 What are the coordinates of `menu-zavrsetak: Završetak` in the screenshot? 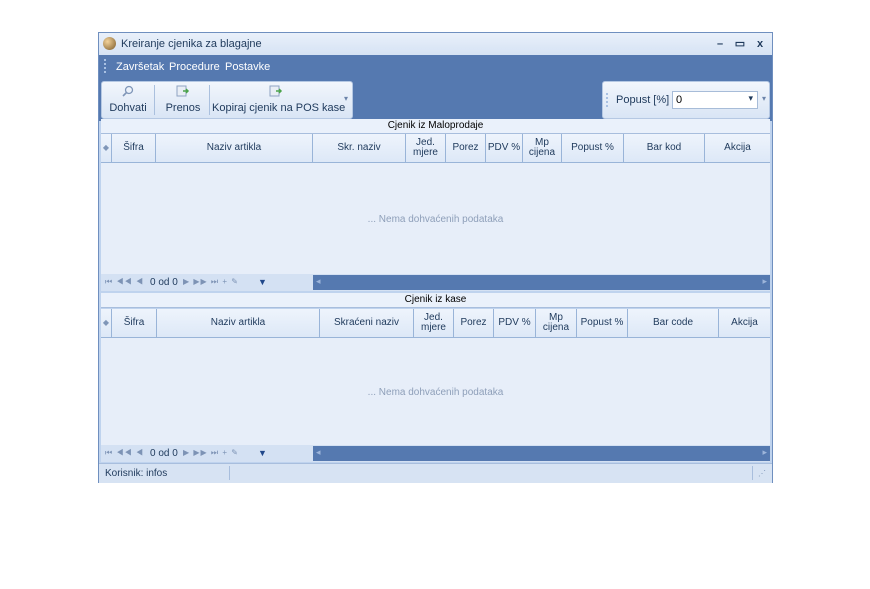 It's located at (140, 67).